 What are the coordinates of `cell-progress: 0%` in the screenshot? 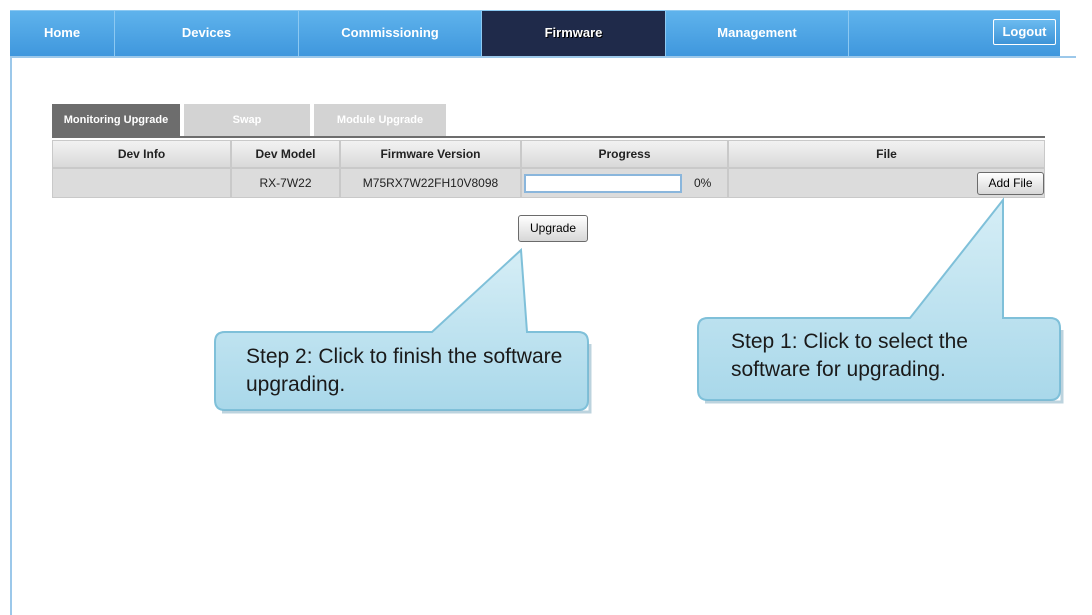 It's located at (624, 183).